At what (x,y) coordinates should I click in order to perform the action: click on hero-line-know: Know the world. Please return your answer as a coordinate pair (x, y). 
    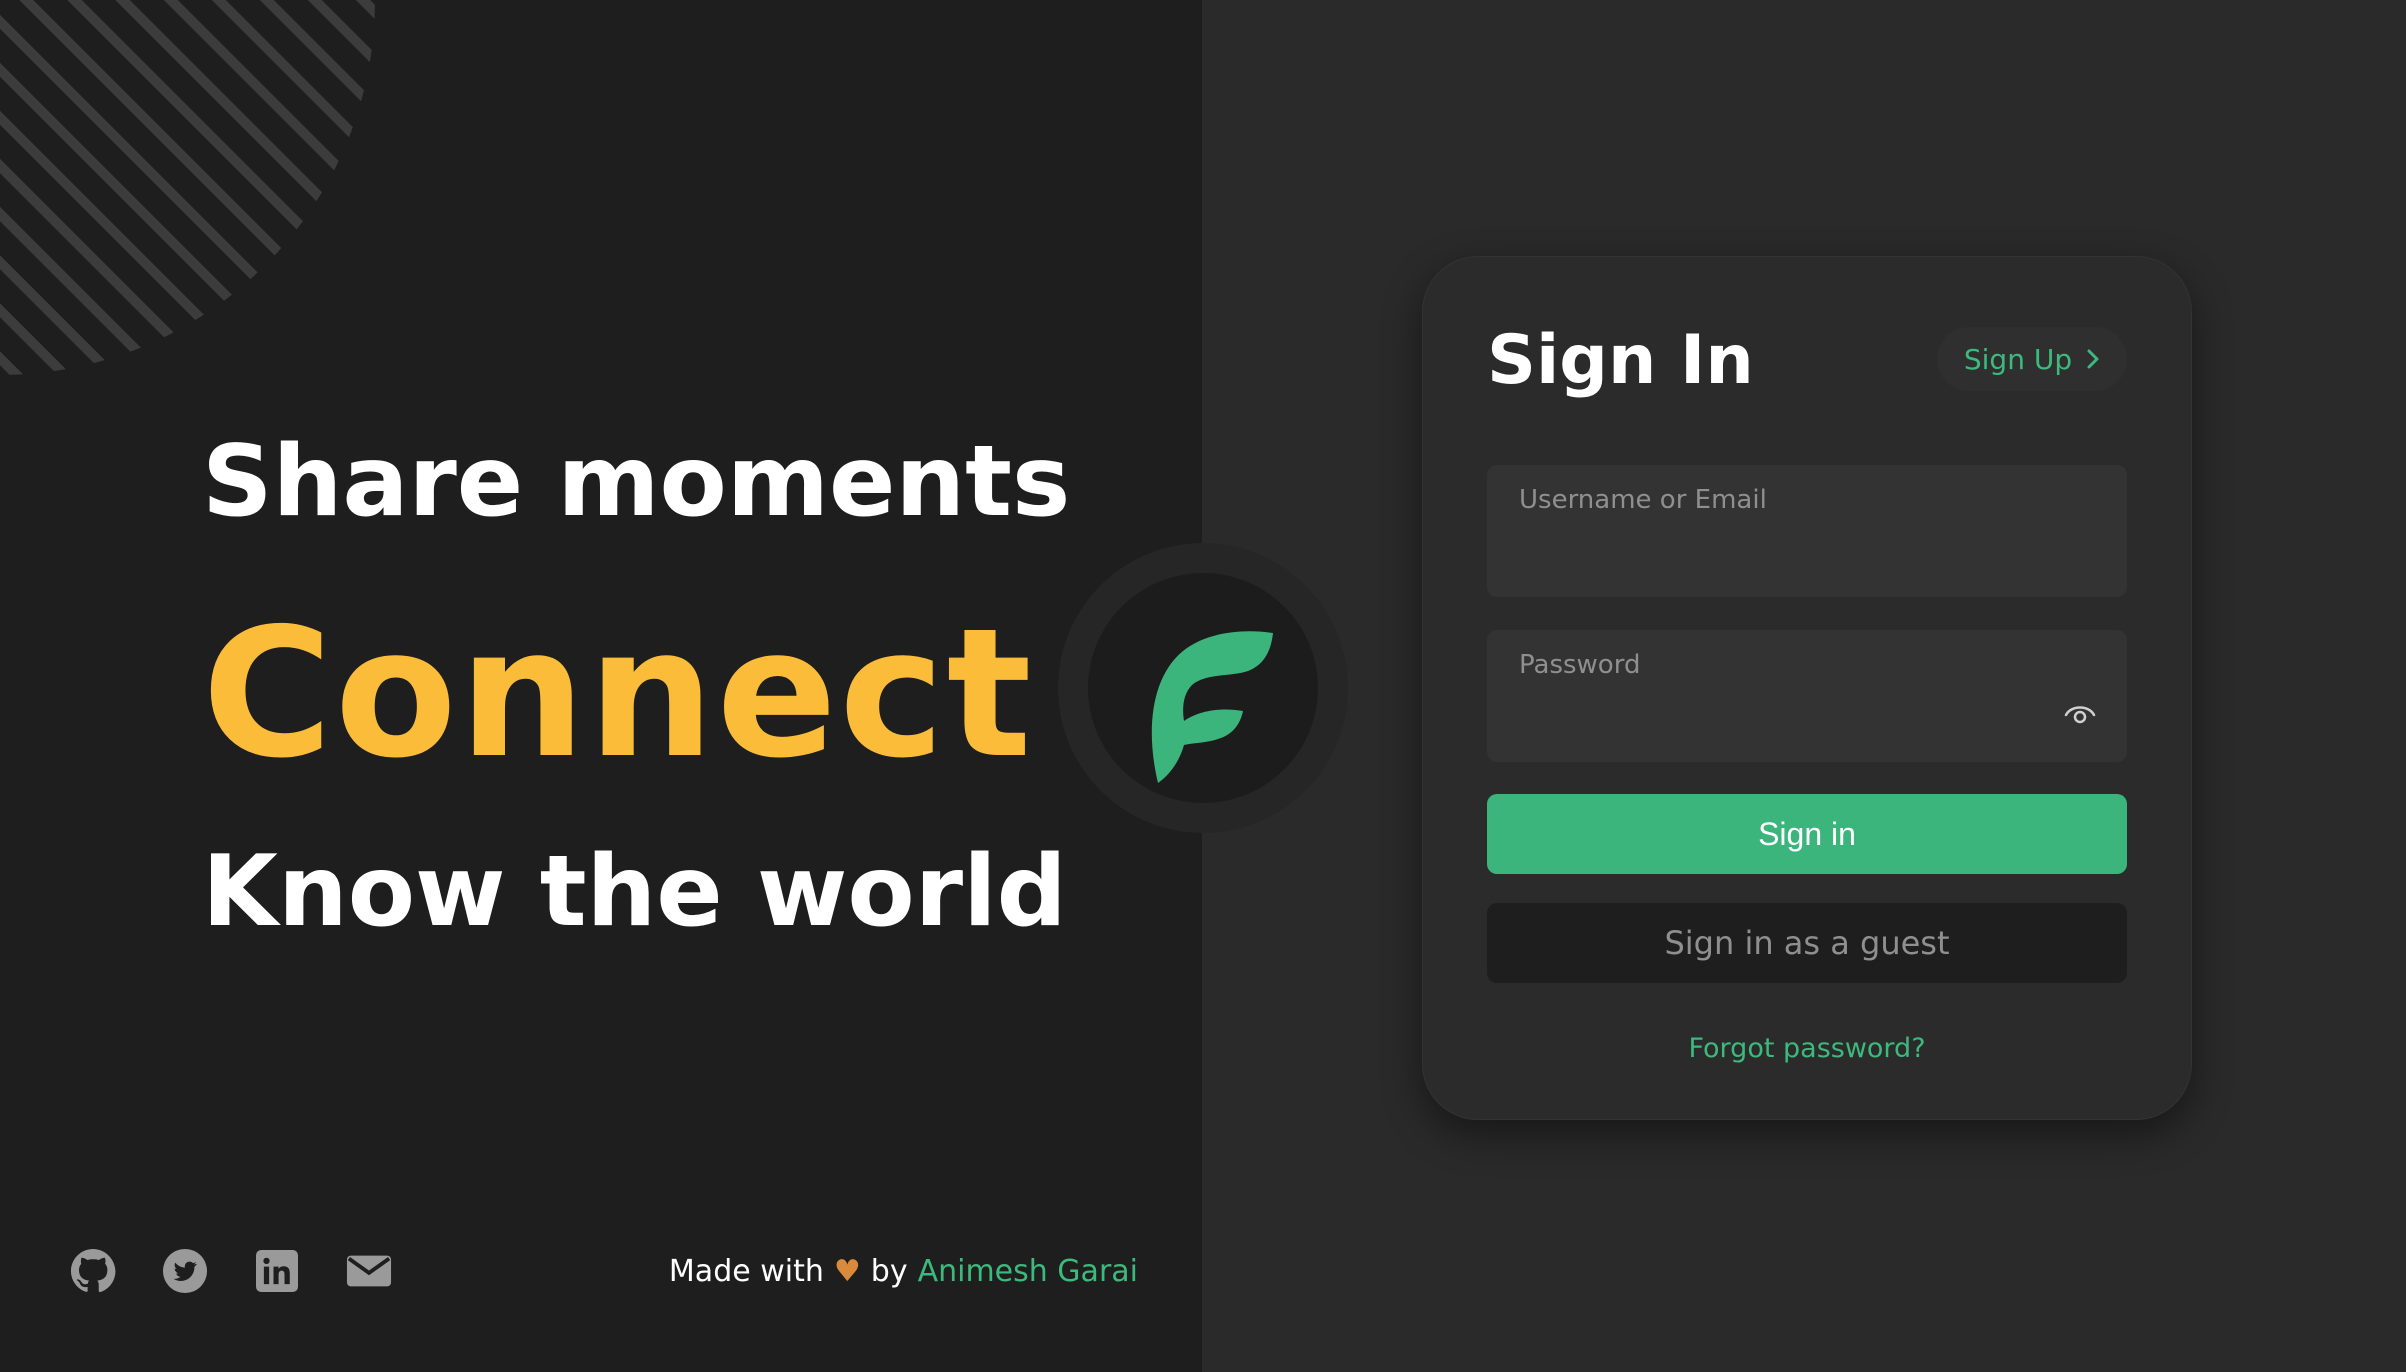
    Looking at the image, I should click on (634, 892).